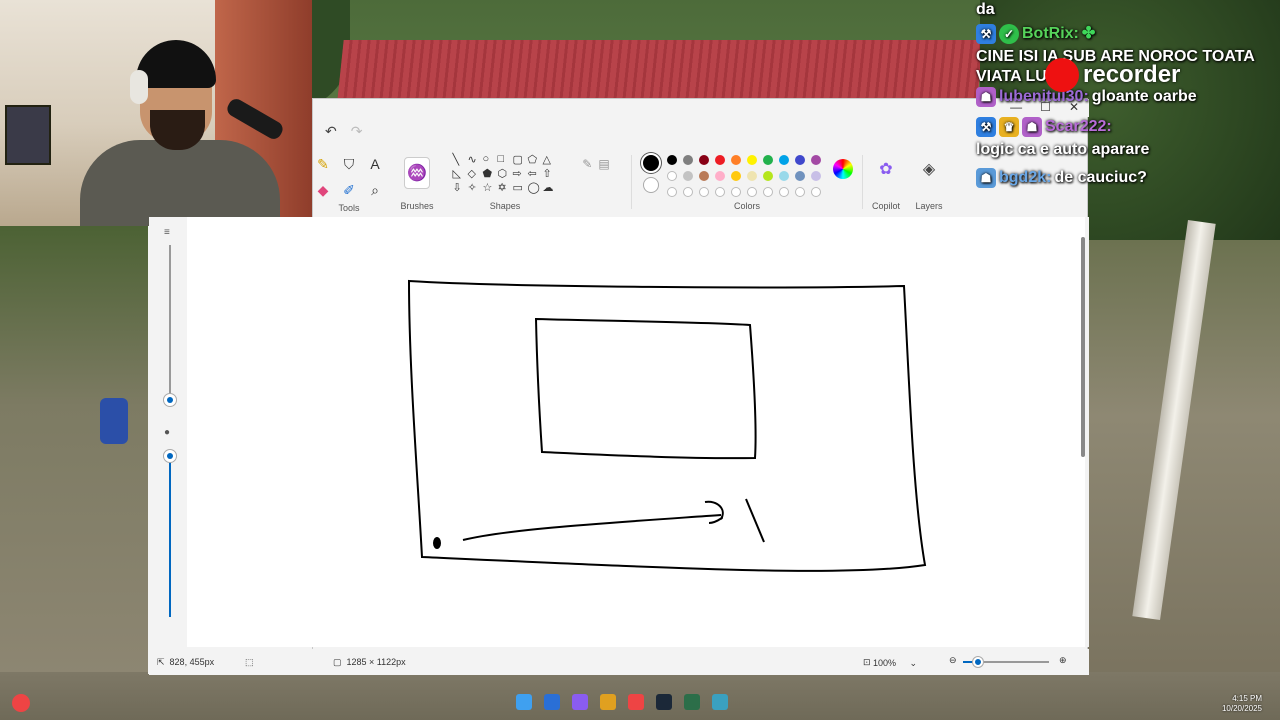  I want to click on undo-icon: ↶, so click(331, 131).